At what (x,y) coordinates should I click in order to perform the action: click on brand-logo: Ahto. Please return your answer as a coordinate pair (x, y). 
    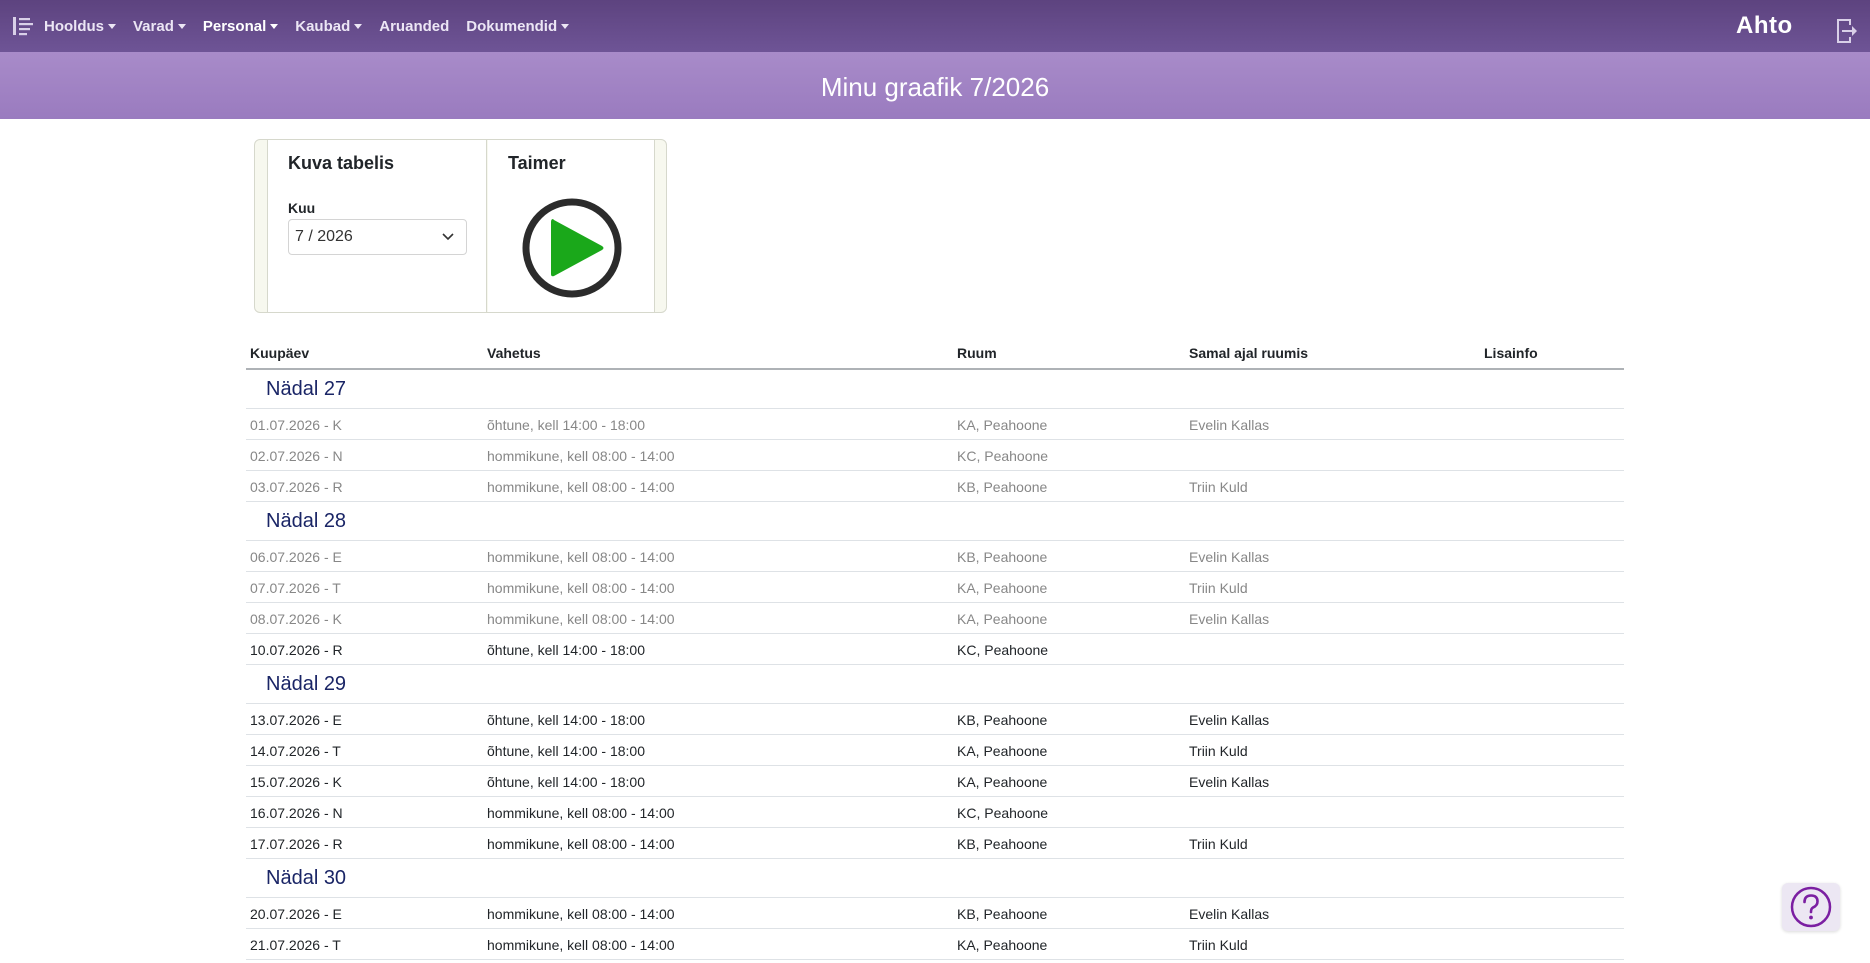
    Looking at the image, I should click on (1764, 25).